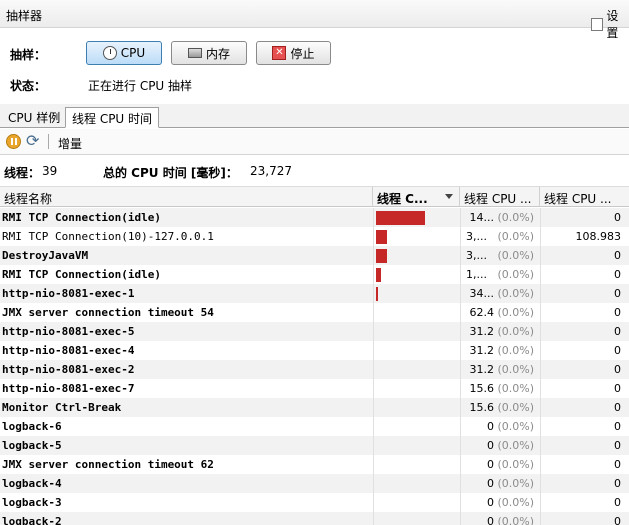 This screenshot has width=629, height=525. What do you see at coordinates (314, 518) in the screenshot?
I see `table-row: logback-2 0 (0.0%) 0` at bounding box center [314, 518].